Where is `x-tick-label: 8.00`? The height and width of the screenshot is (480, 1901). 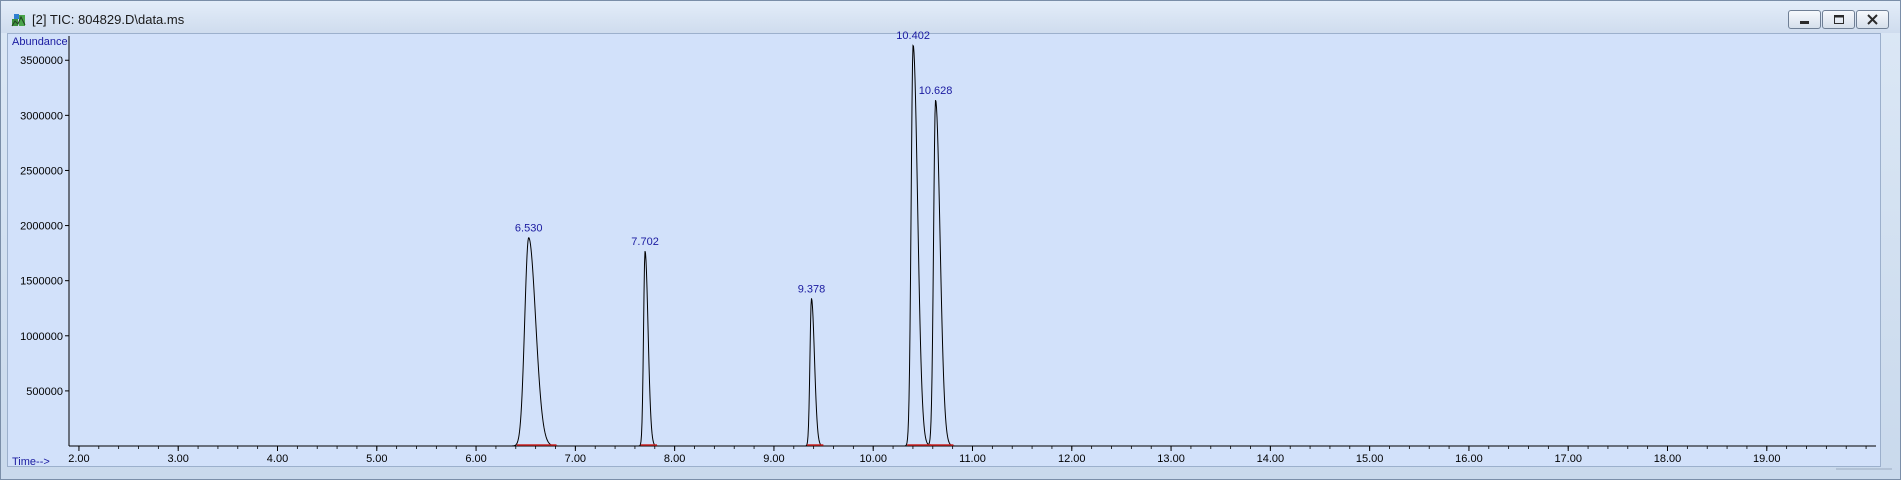
x-tick-label: 8.00 is located at coordinates (674, 459).